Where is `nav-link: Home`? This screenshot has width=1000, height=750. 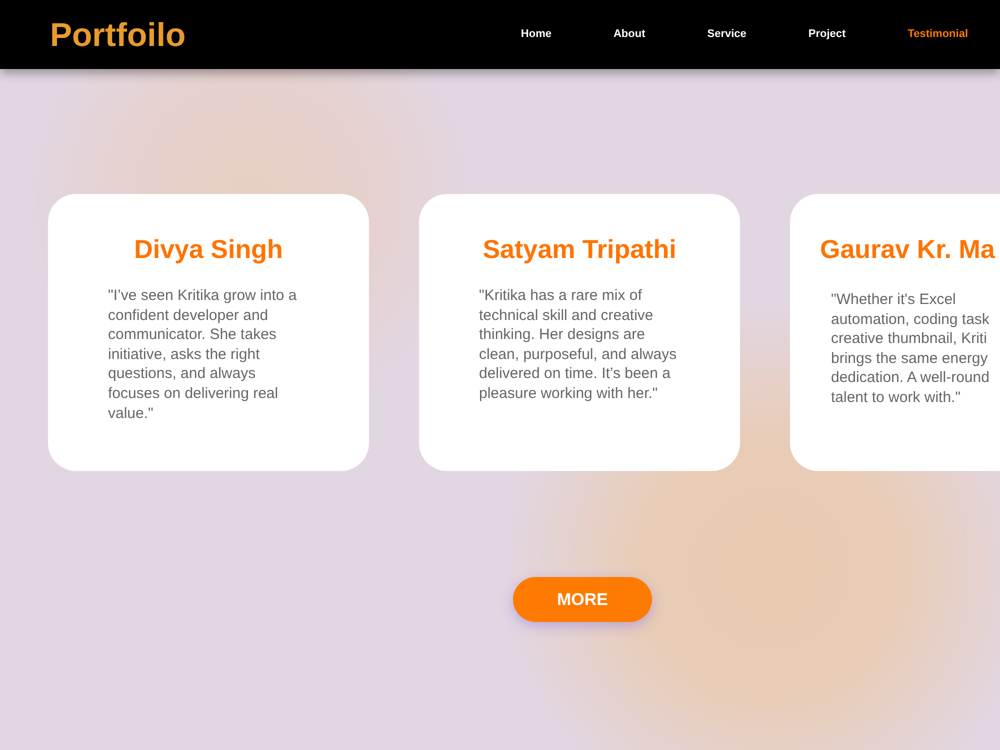
nav-link: Home is located at coordinates (536, 34).